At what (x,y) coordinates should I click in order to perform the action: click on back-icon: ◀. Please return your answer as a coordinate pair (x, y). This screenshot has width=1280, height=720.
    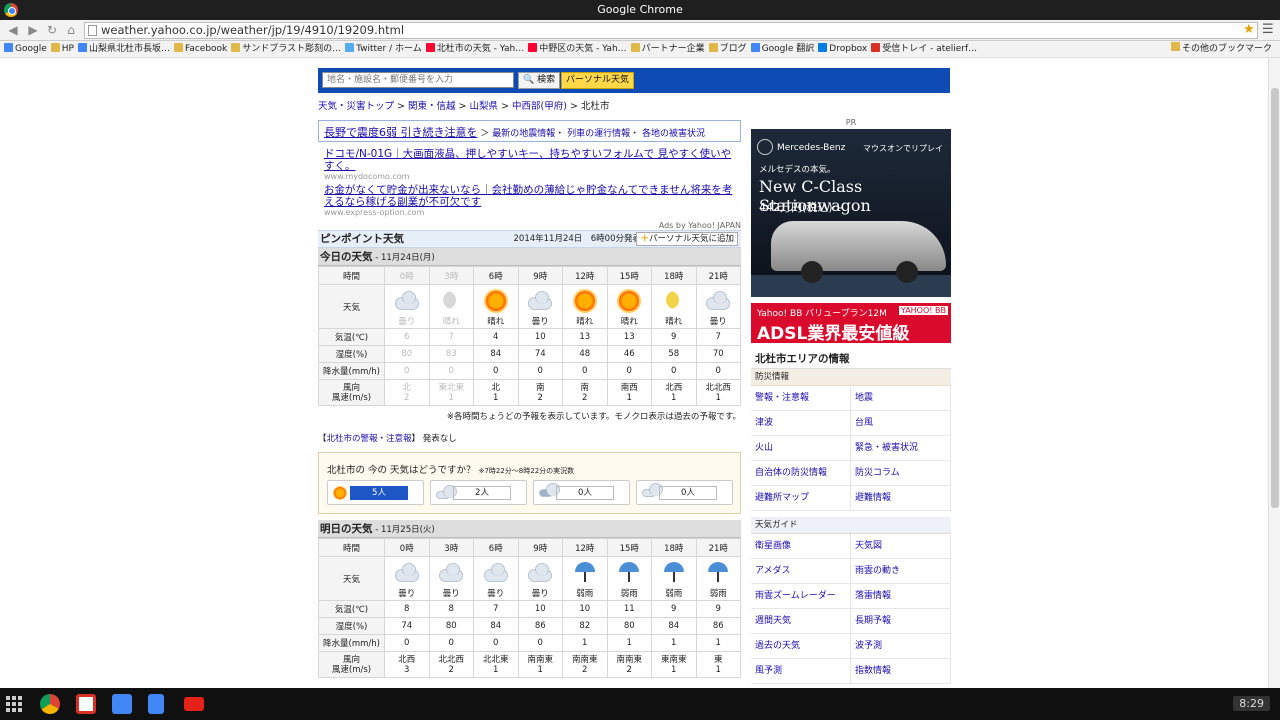
    Looking at the image, I should click on (13, 30).